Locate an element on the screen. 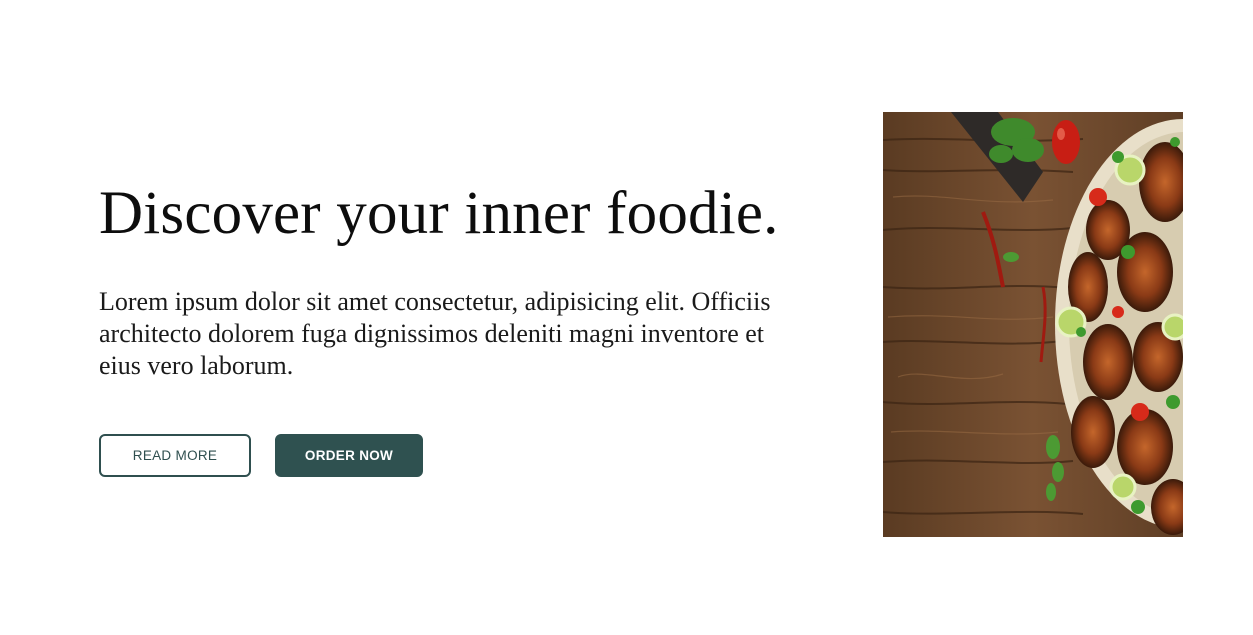  order-now-button: ORDER NOW is located at coordinates (349, 455).